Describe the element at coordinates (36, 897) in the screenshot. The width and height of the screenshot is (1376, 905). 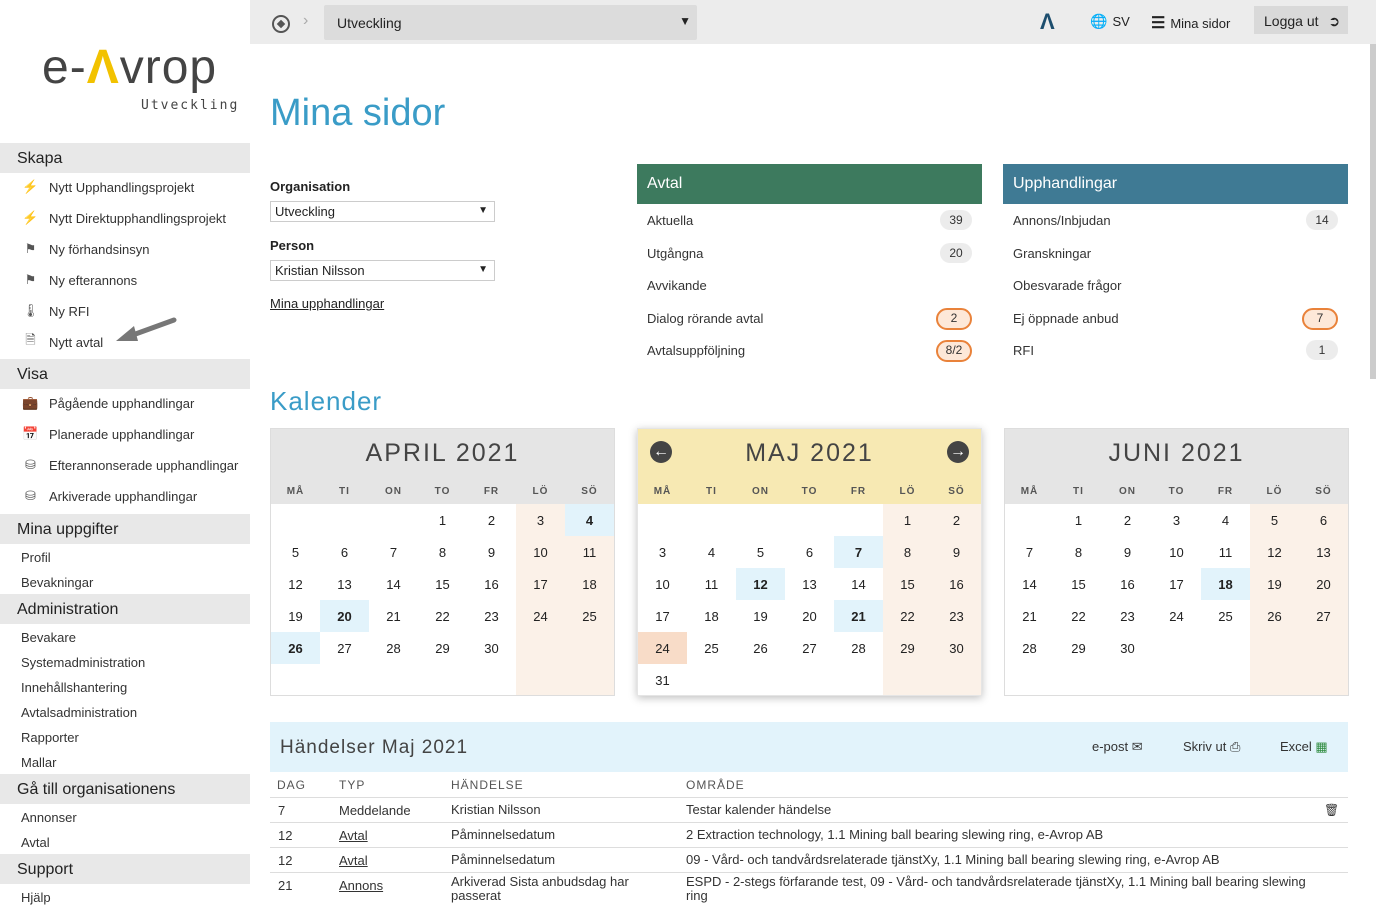
I see `sidebar-link: Hjälp` at that location.